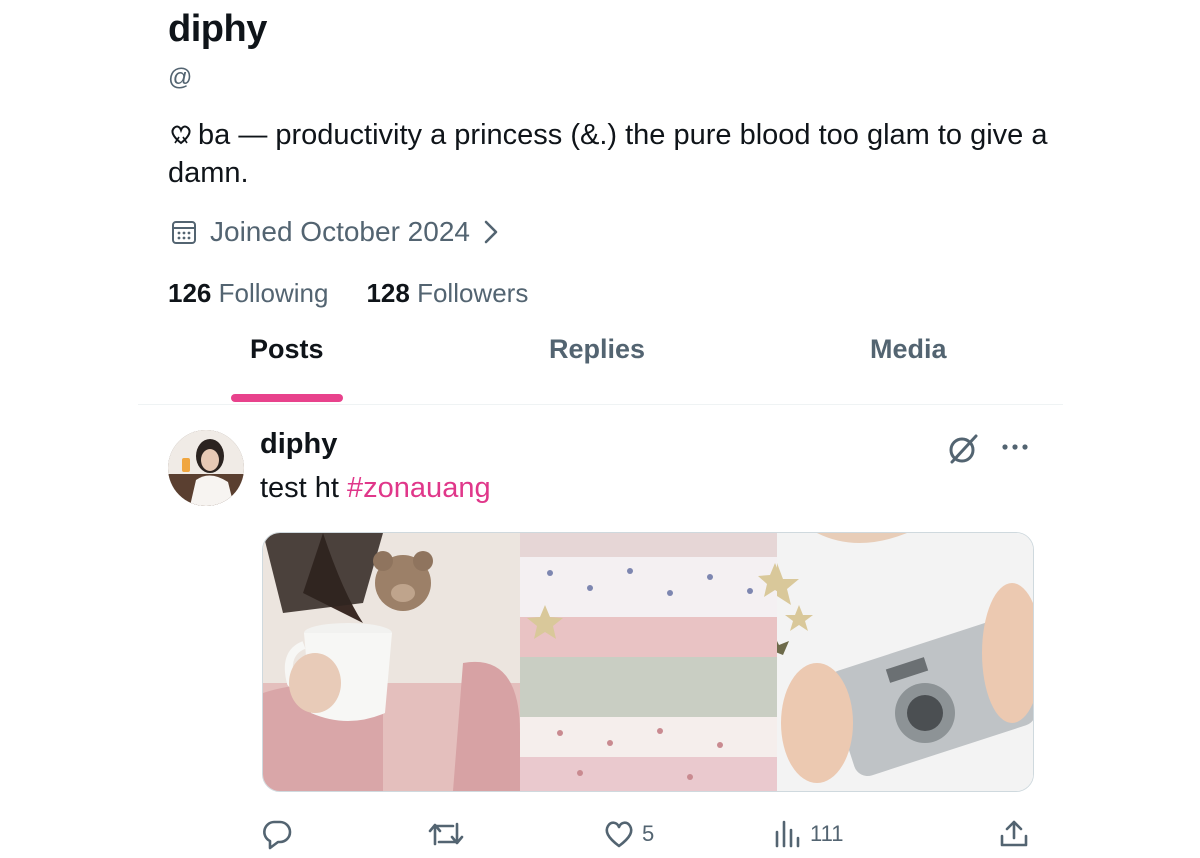 The height and width of the screenshot is (858, 1200). Describe the element at coordinates (304, 488) in the screenshot. I see `post-text-body: test ht` at that location.